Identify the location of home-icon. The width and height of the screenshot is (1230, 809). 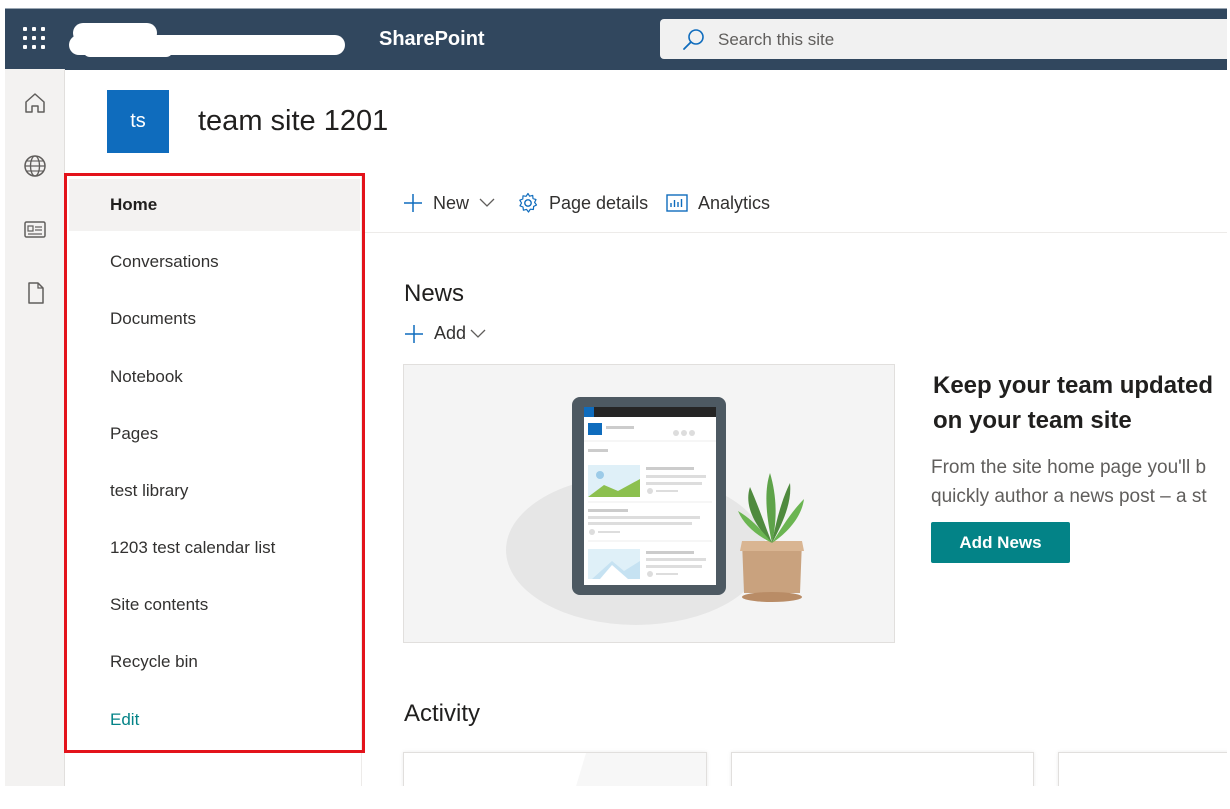
(35, 103).